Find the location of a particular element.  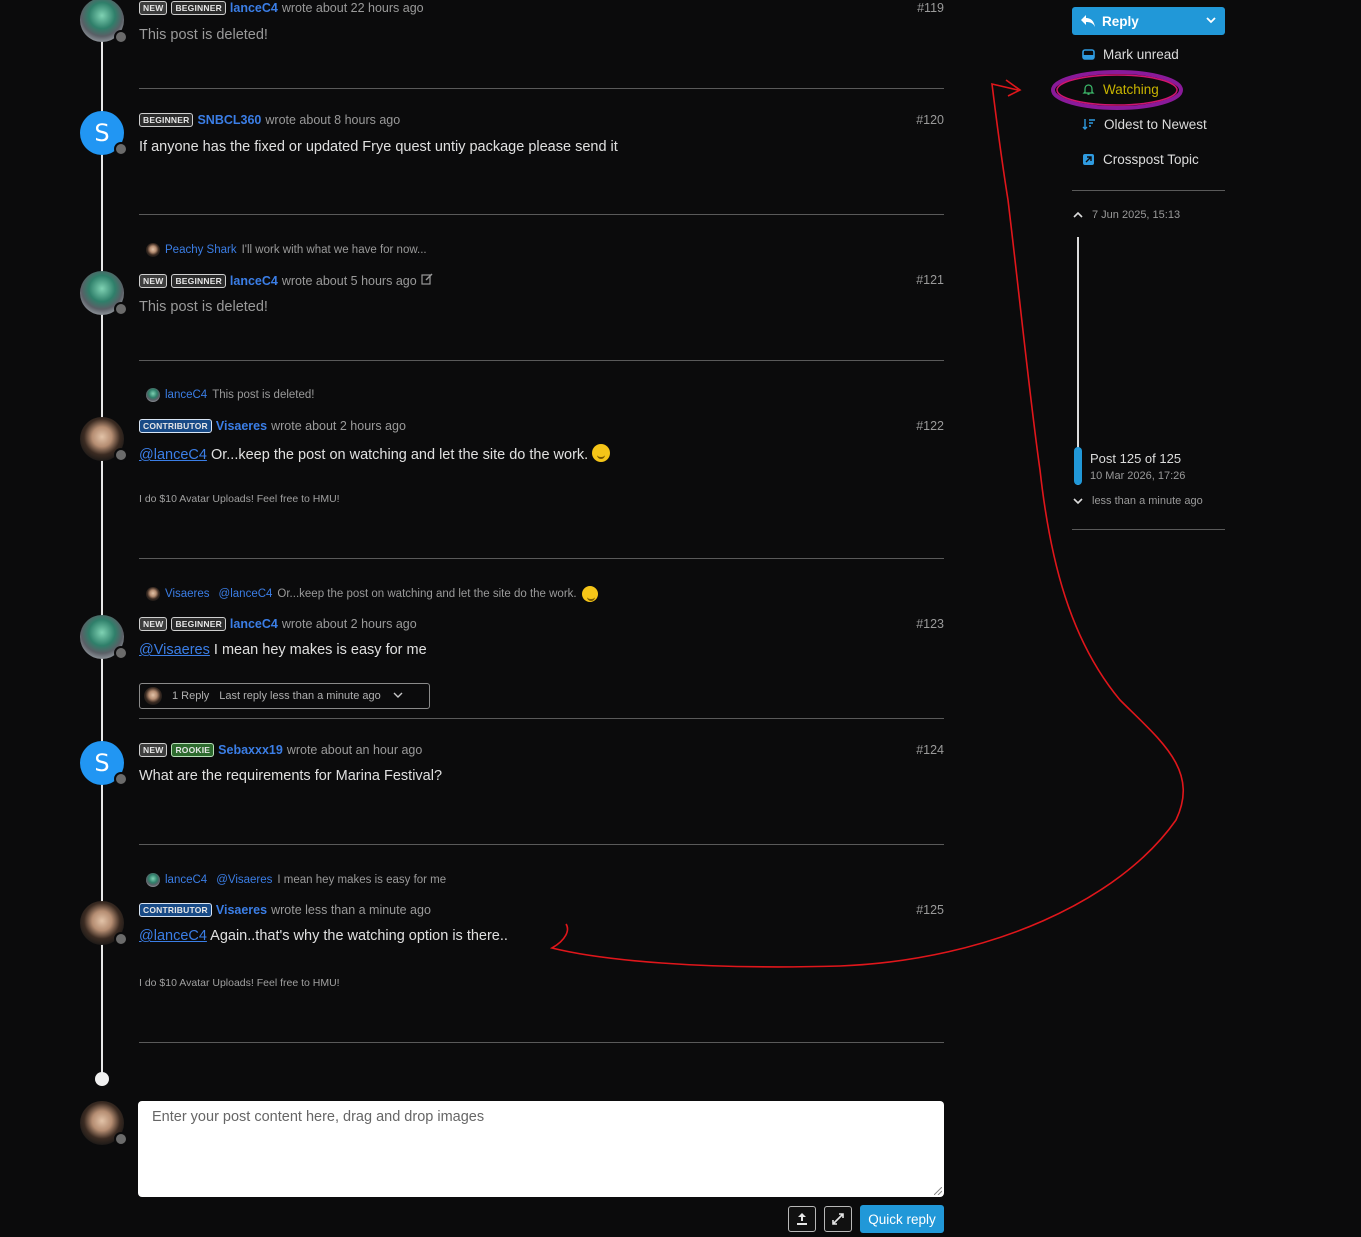

crosspost-button: Crosspost Topic is located at coordinates (1140, 159).